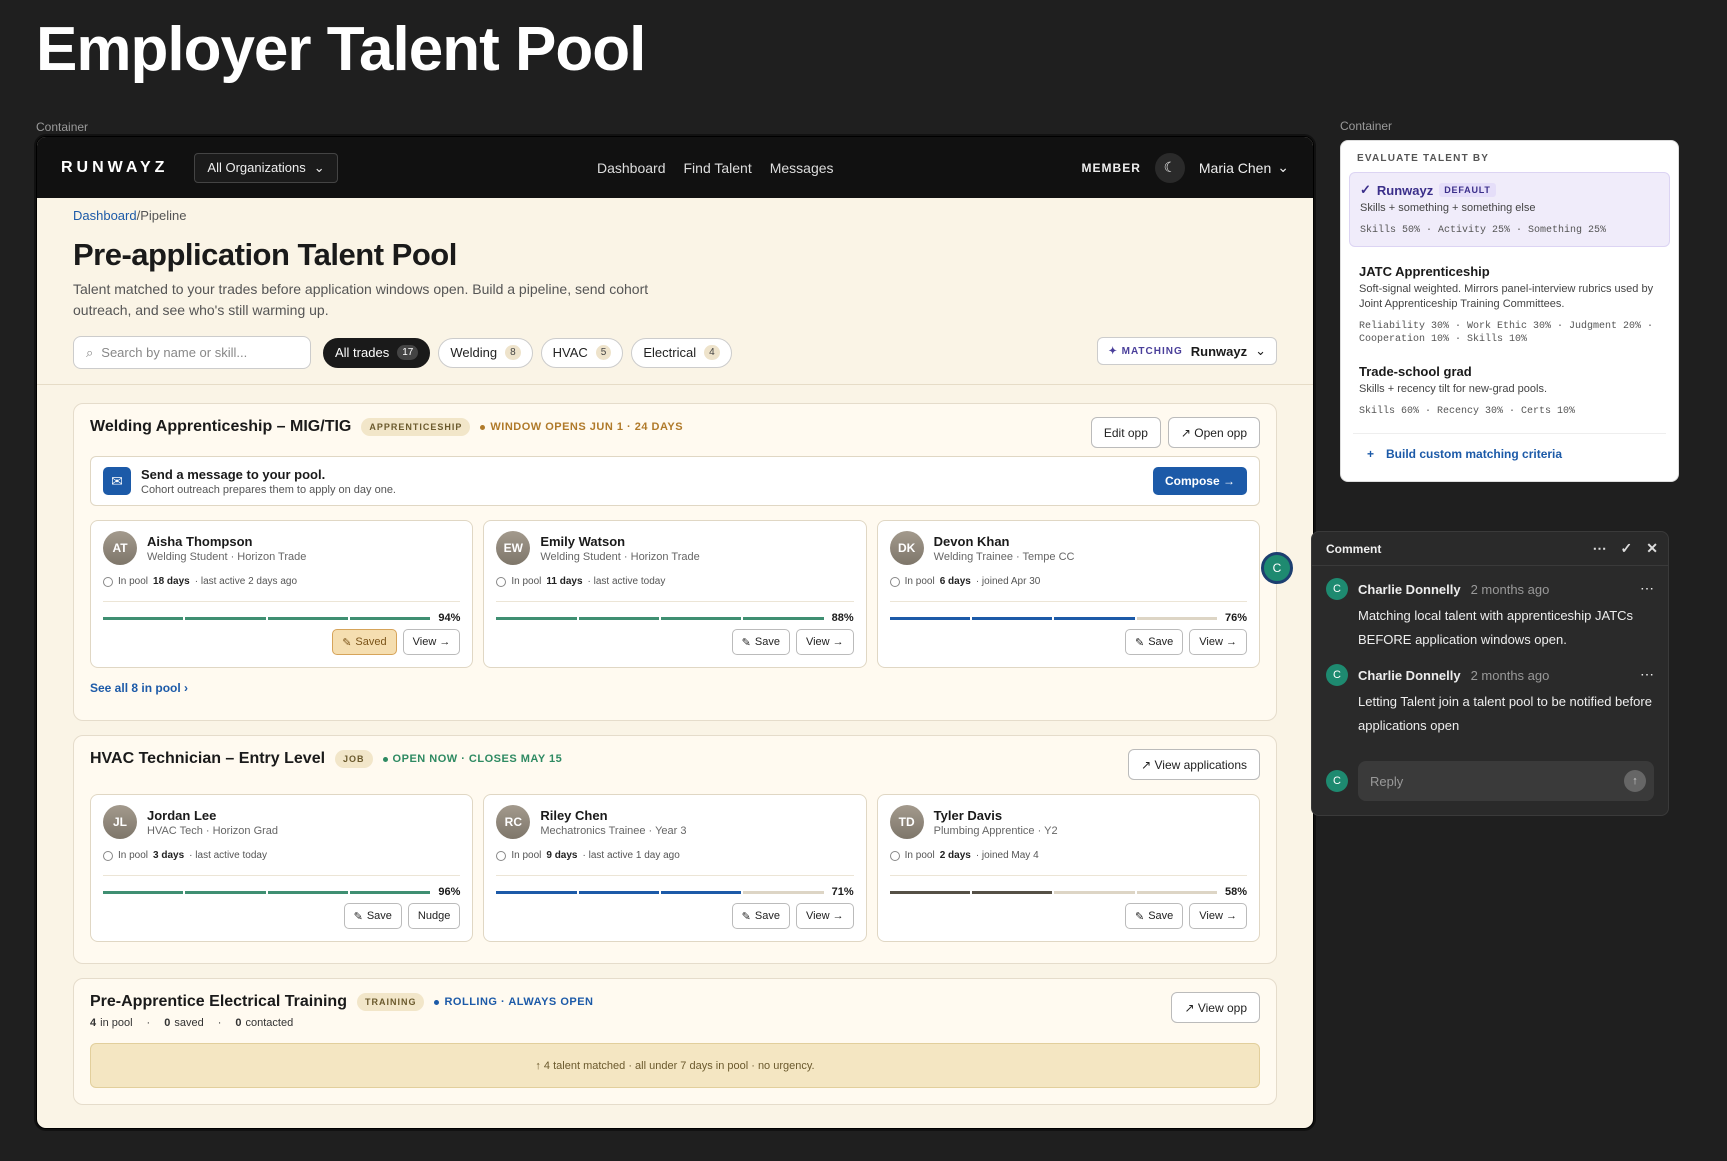 Image resolution: width=1727 pixels, height=1161 pixels. What do you see at coordinates (1506, 781) in the screenshot?
I see `reply-input: Reply ↑` at bounding box center [1506, 781].